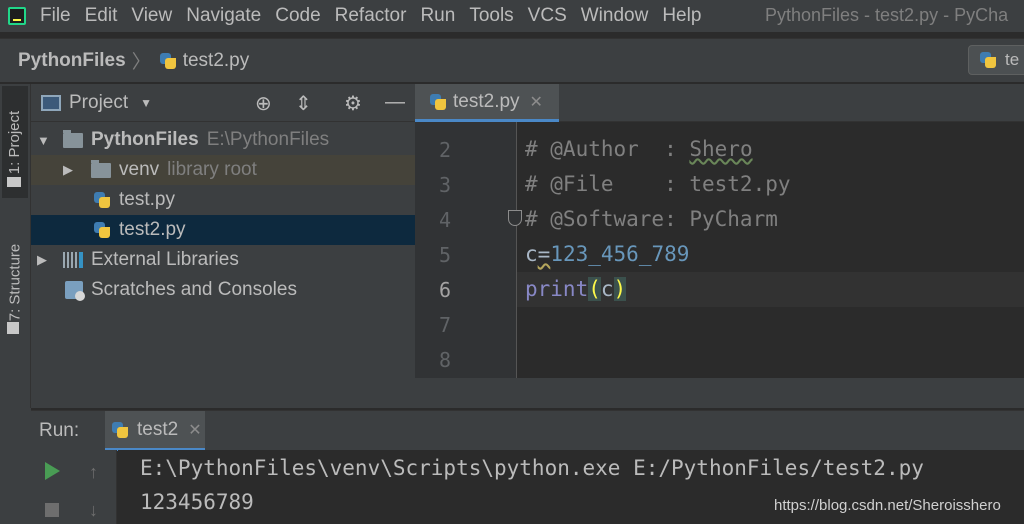 The image size is (1024, 524). What do you see at coordinates (43, 140) in the screenshot?
I see `expand-arrow-icon: ▼` at bounding box center [43, 140].